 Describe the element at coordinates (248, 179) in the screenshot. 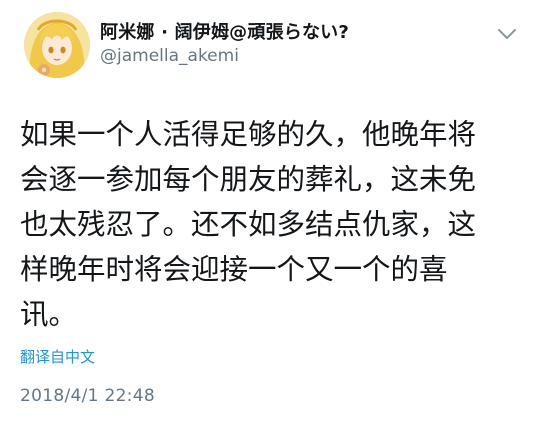

I see `tweet-text-line: 会逐一参加每个朋友的葬礼，这未免` at that location.